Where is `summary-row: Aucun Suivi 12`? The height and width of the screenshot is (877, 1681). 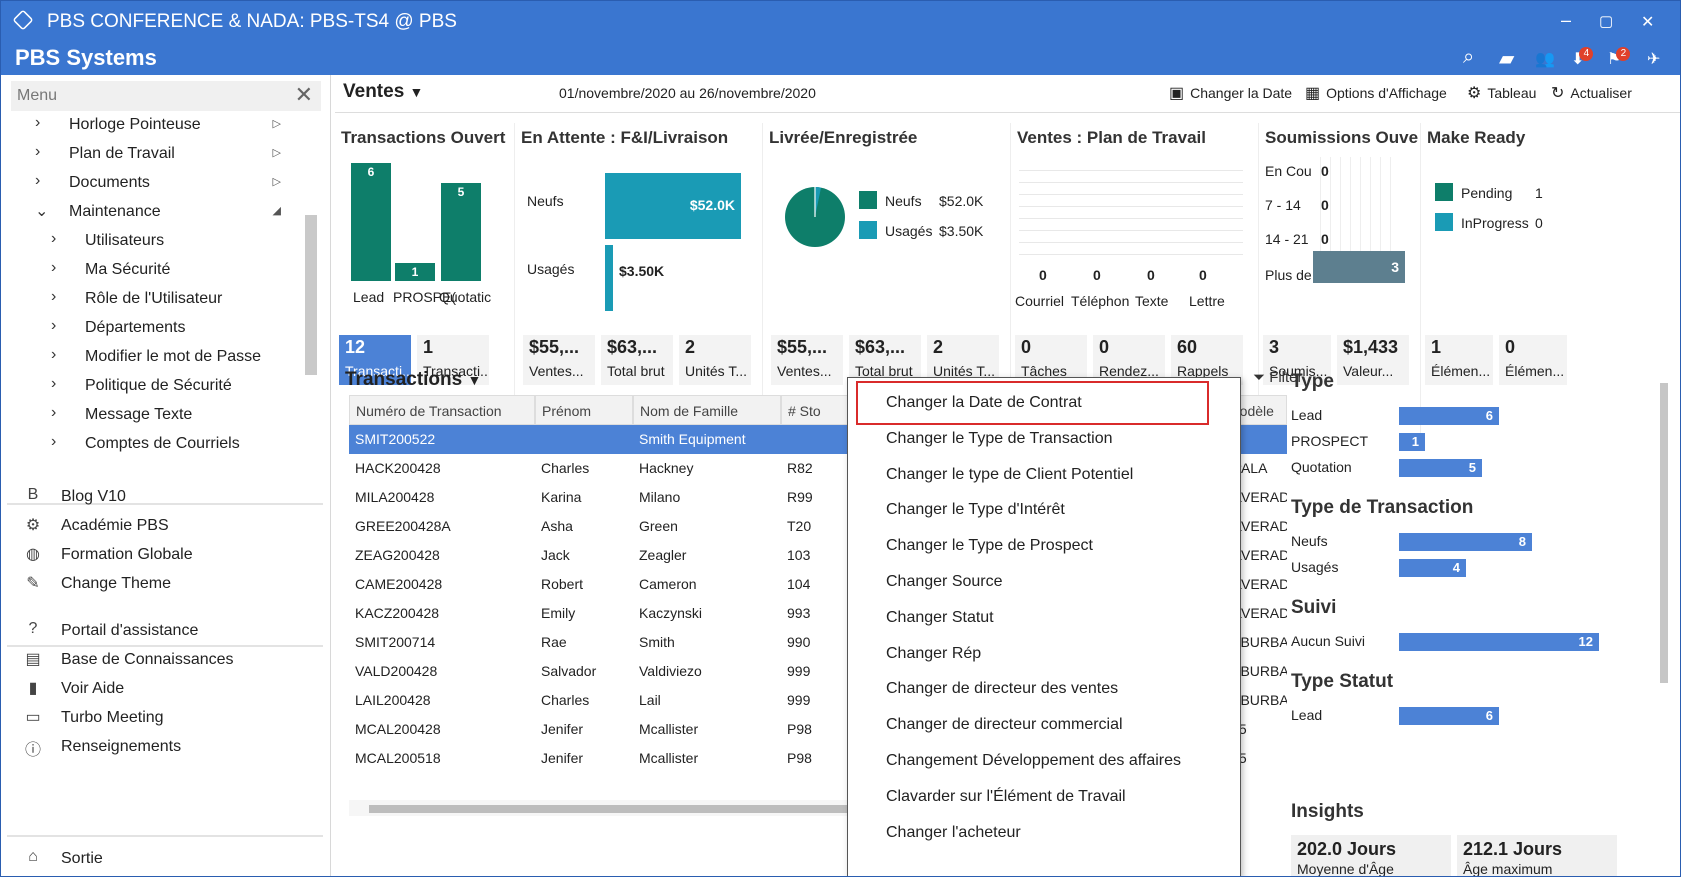 summary-row: Aucun Suivi 12 is located at coordinates (1456, 642).